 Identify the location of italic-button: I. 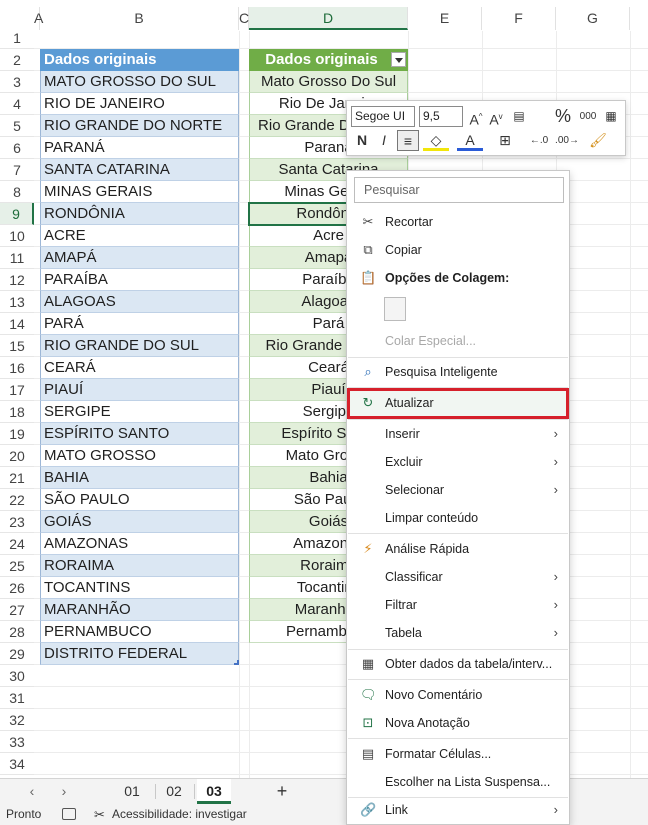
(384, 140).